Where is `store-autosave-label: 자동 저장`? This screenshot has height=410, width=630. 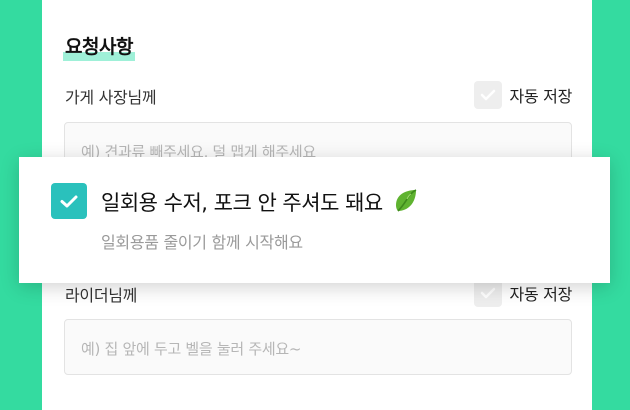 store-autosave-label: 자동 저장 is located at coordinates (541, 96).